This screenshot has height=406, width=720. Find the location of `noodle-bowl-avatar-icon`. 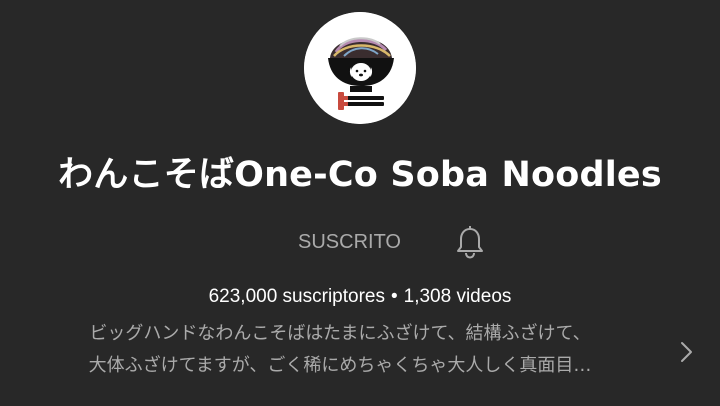

noodle-bowl-avatar-icon is located at coordinates (360, 68).